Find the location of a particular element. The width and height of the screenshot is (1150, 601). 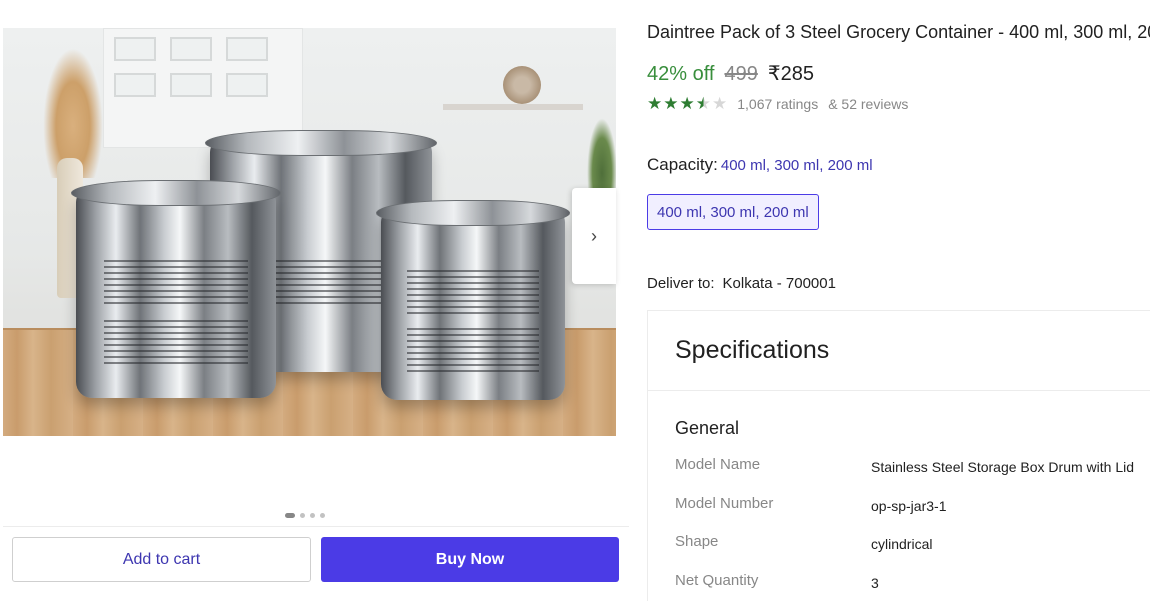

selling-price: ₹285 is located at coordinates (790, 74).